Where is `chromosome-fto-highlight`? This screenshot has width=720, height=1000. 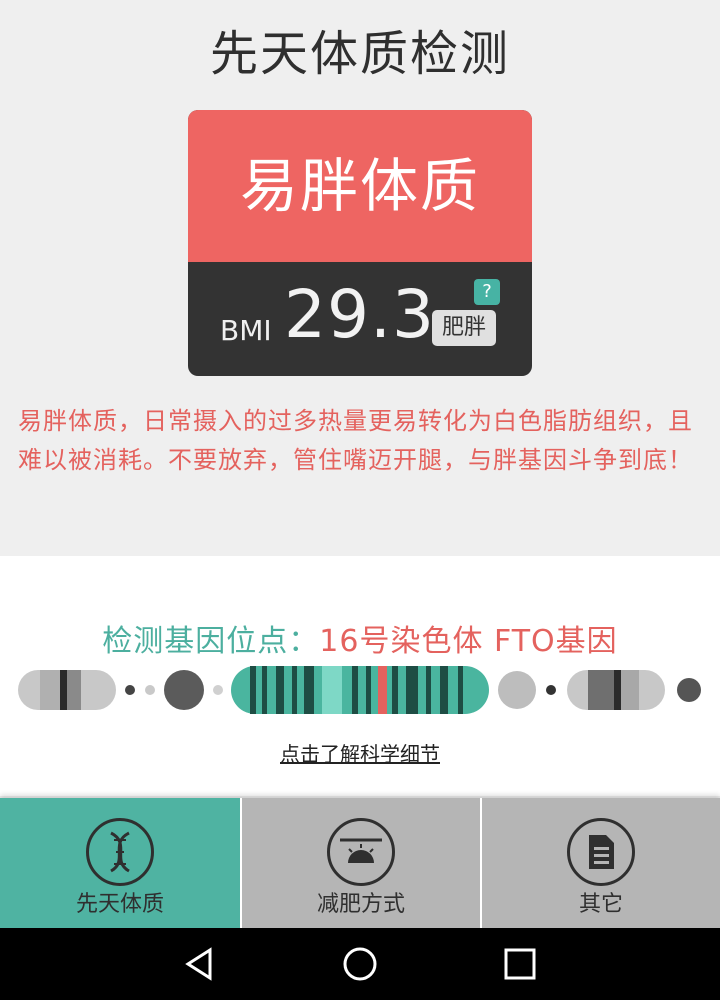
chromosome-fto-highlight is located at coordinates (360, 690).